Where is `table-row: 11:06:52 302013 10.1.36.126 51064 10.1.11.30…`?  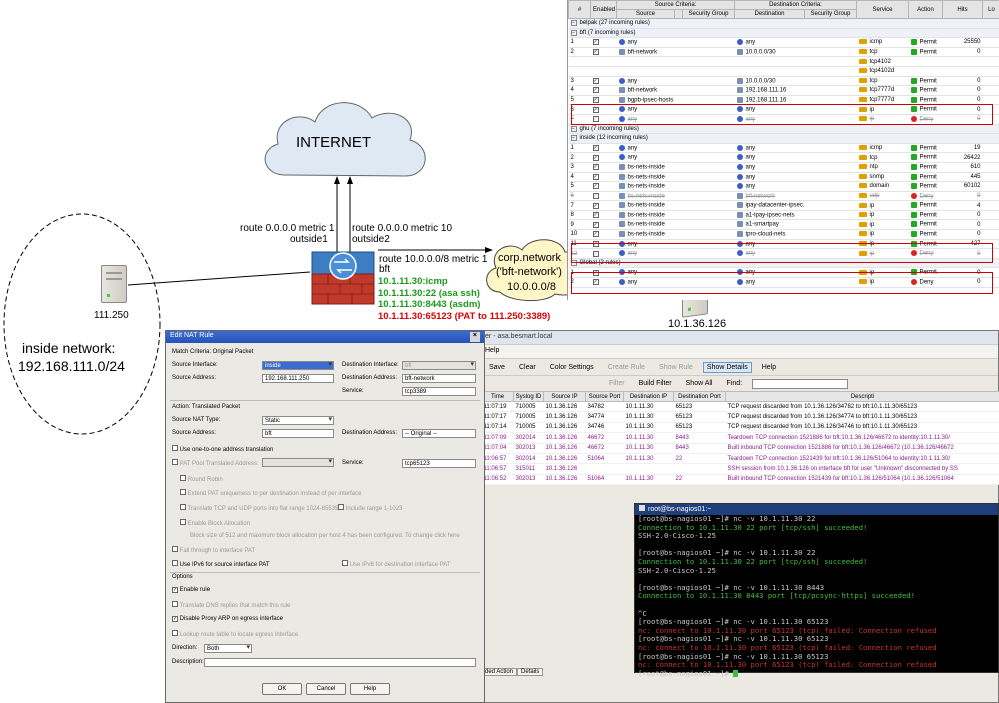
table-row: 11:06:52 302013 10.1.36.126 51064 10.1.11.30… is located at coordinates (740, 480).